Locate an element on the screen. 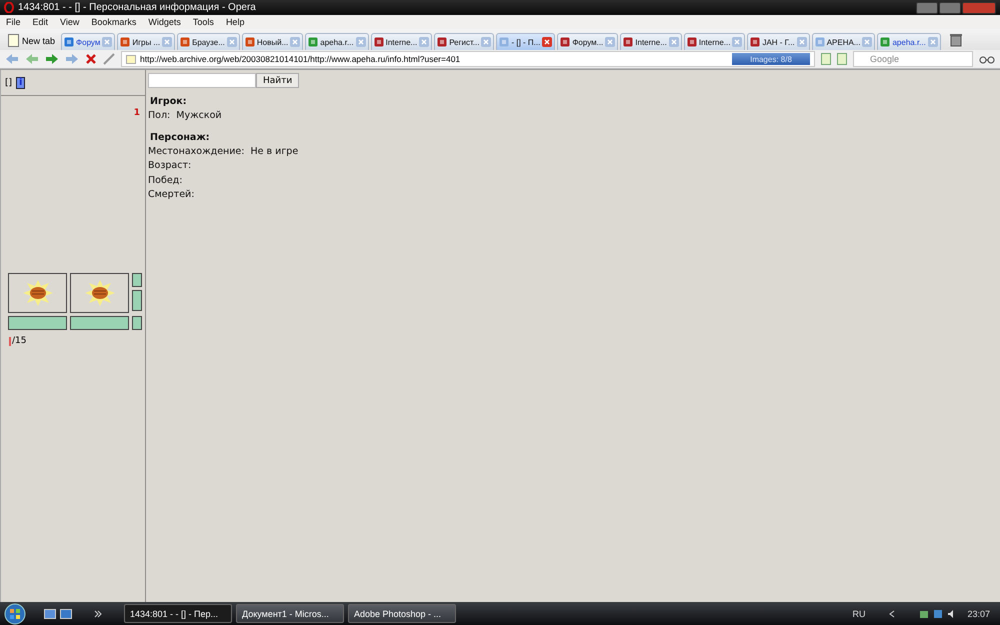  pen-icon is located at coordinates (109, 59).